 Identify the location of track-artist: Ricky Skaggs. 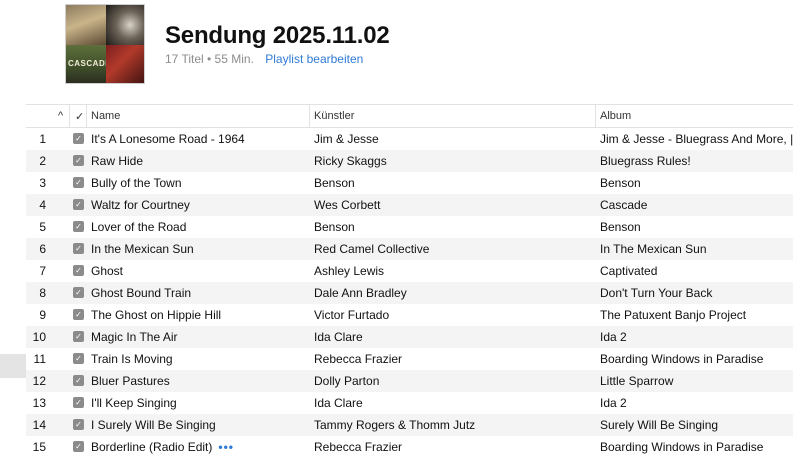
(350, 161).